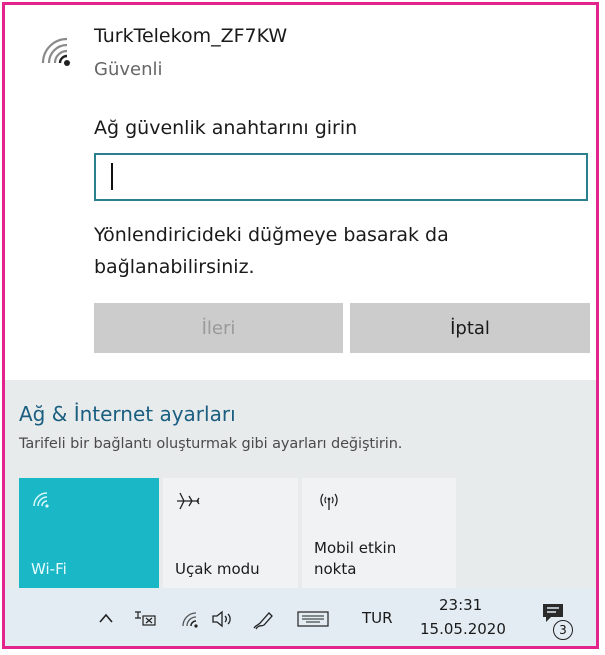 This screenshot has width=605, height=655. What do you see at coordinates (460, 605) in the screenshot?
I see `clock-time: 23:31` at bounding box center [460, 605].